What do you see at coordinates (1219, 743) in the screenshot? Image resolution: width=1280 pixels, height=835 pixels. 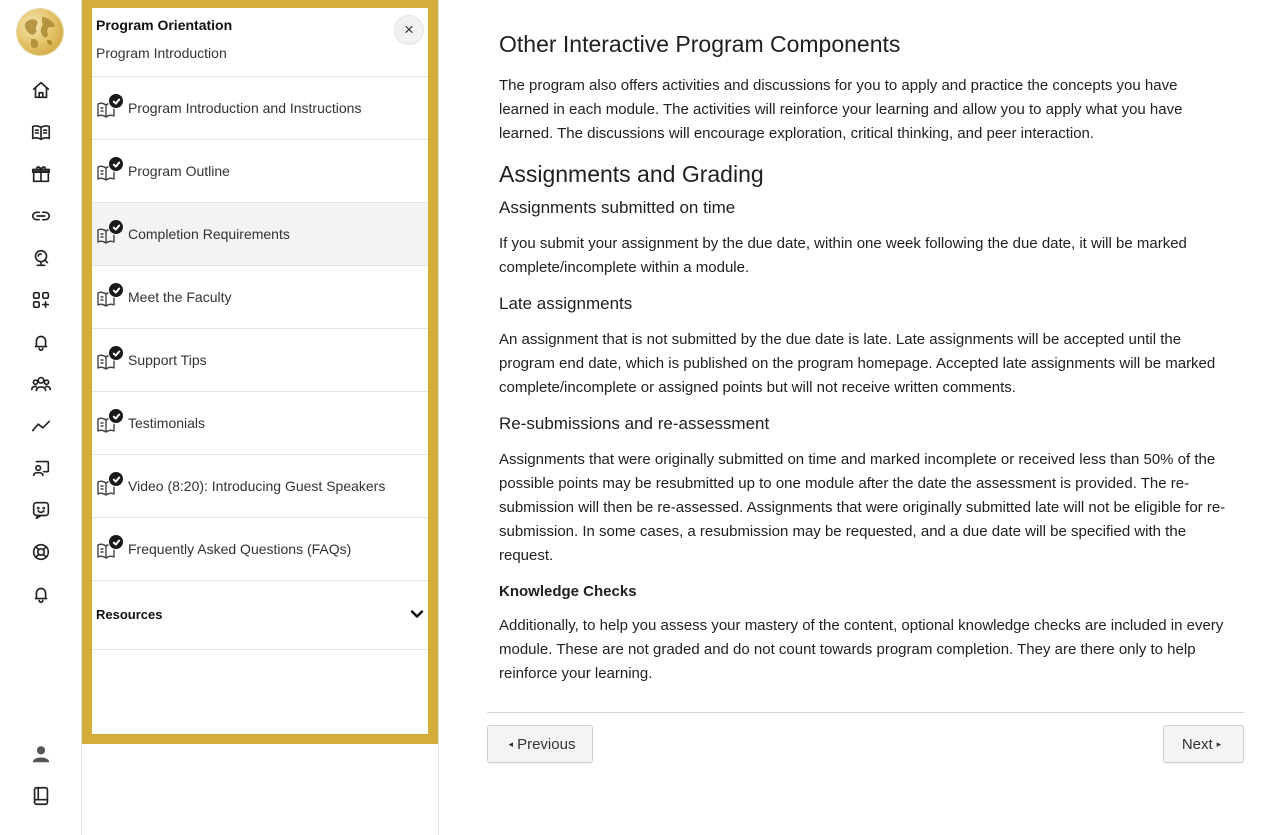 I see `caret-right-icon: ▸` at bounding box center [1219, 743].